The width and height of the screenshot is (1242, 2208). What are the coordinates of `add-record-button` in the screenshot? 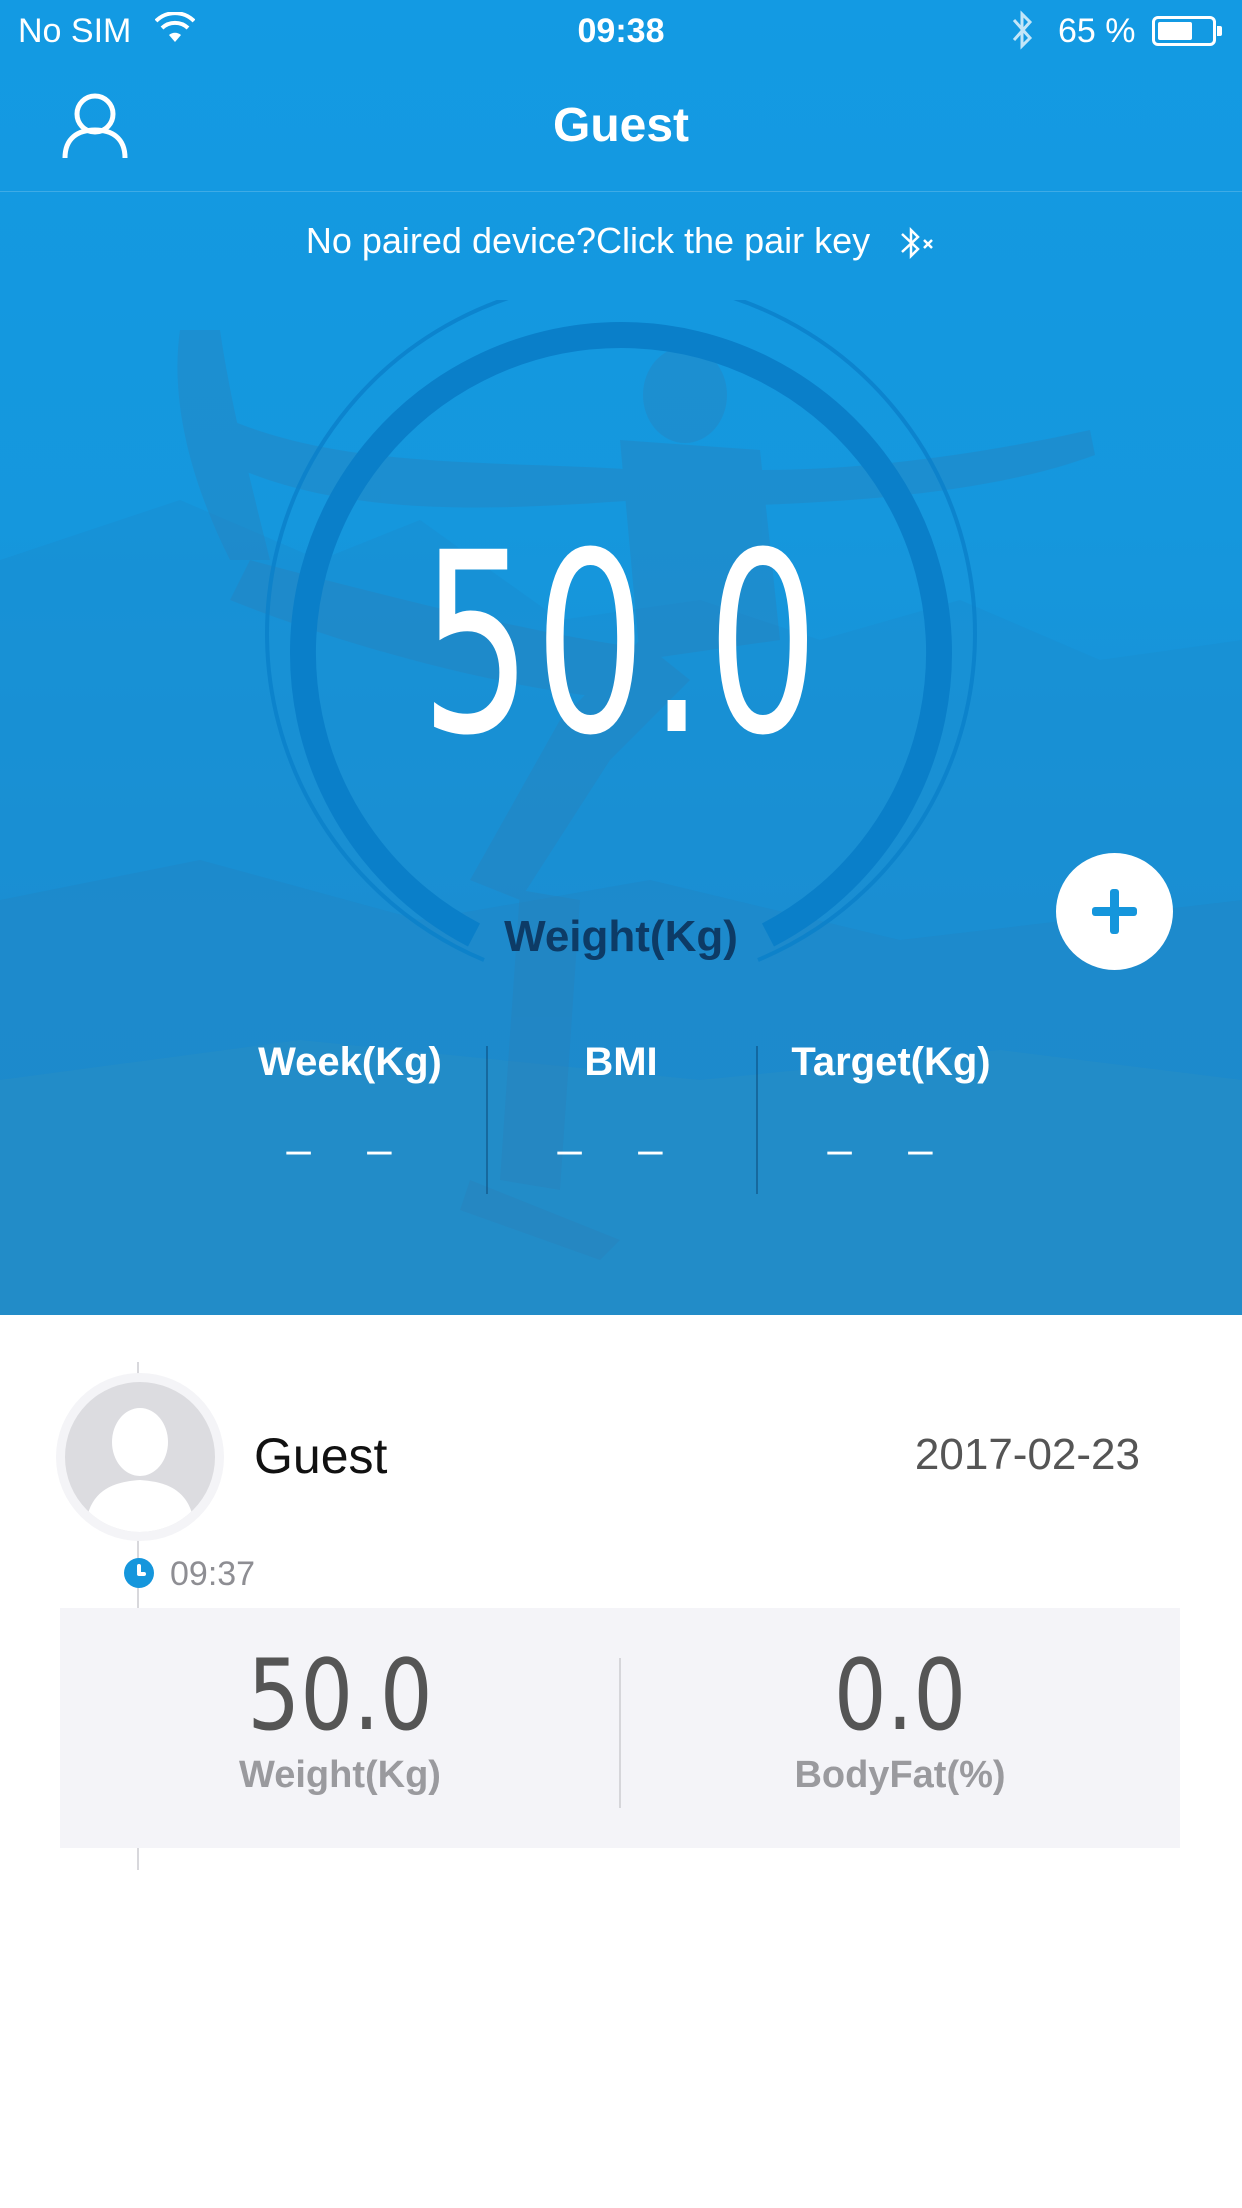 It's located at (1114, 911).